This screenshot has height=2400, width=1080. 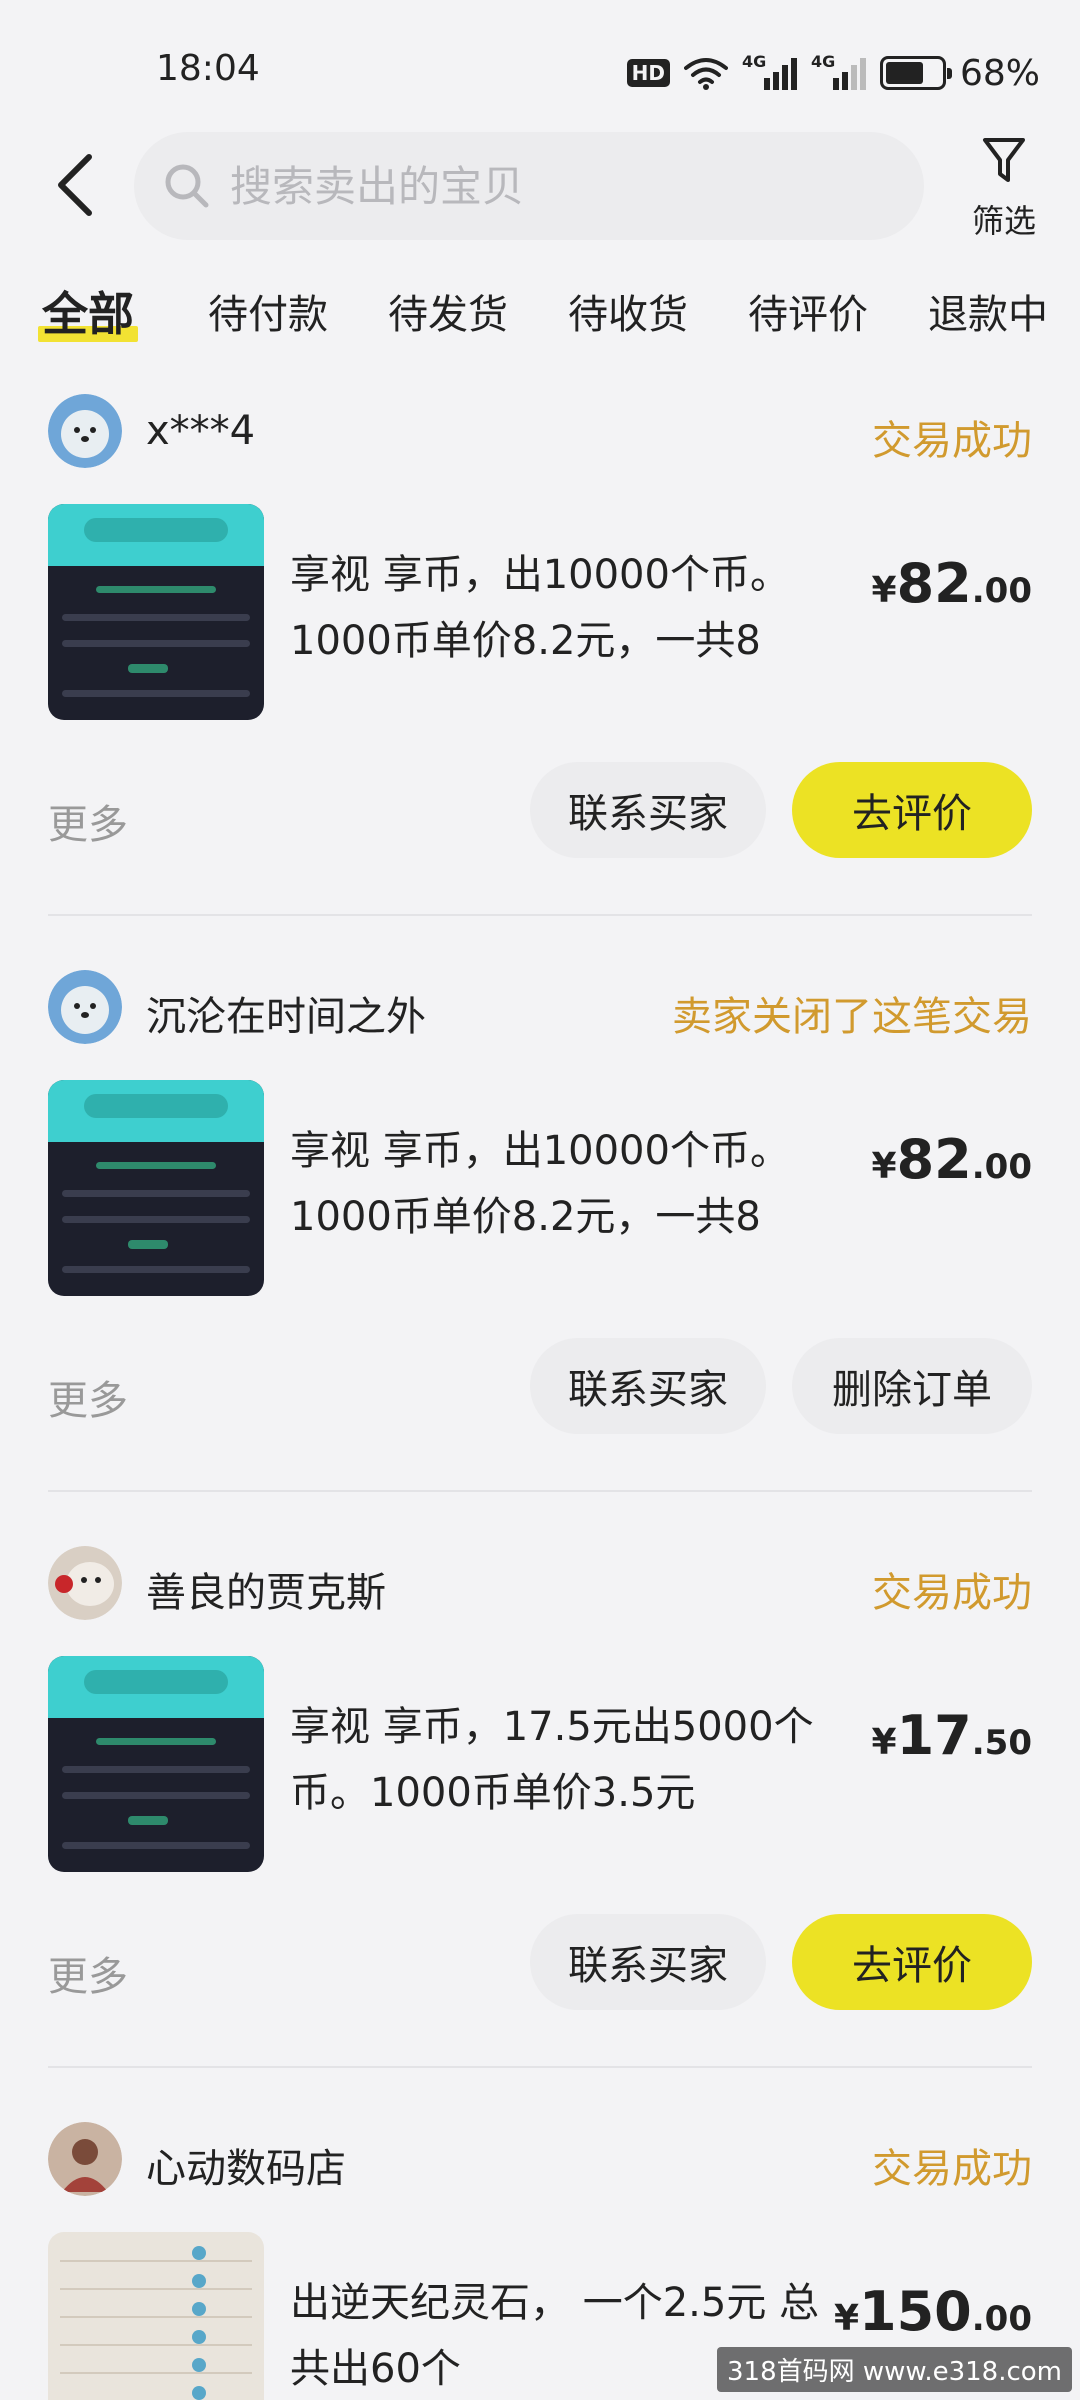 I want to click on signal-4g-icon-2: 4G, so click(x=838, y=71).